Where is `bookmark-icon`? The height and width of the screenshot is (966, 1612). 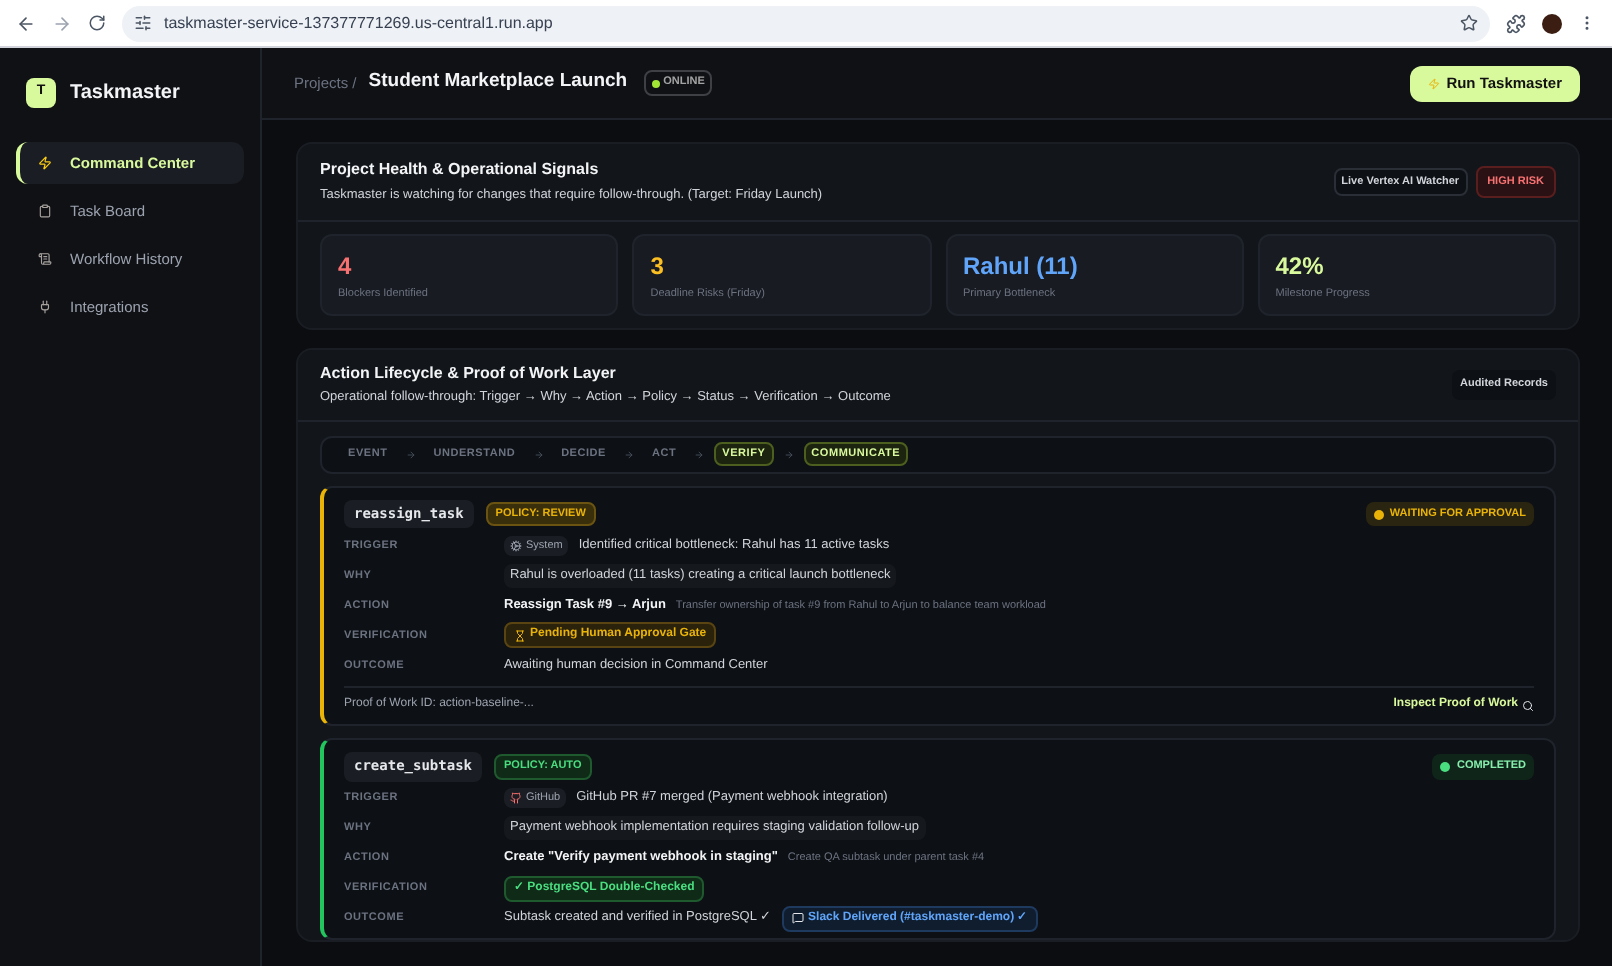
bookmark-icon is located at coordinates (1469, 23).